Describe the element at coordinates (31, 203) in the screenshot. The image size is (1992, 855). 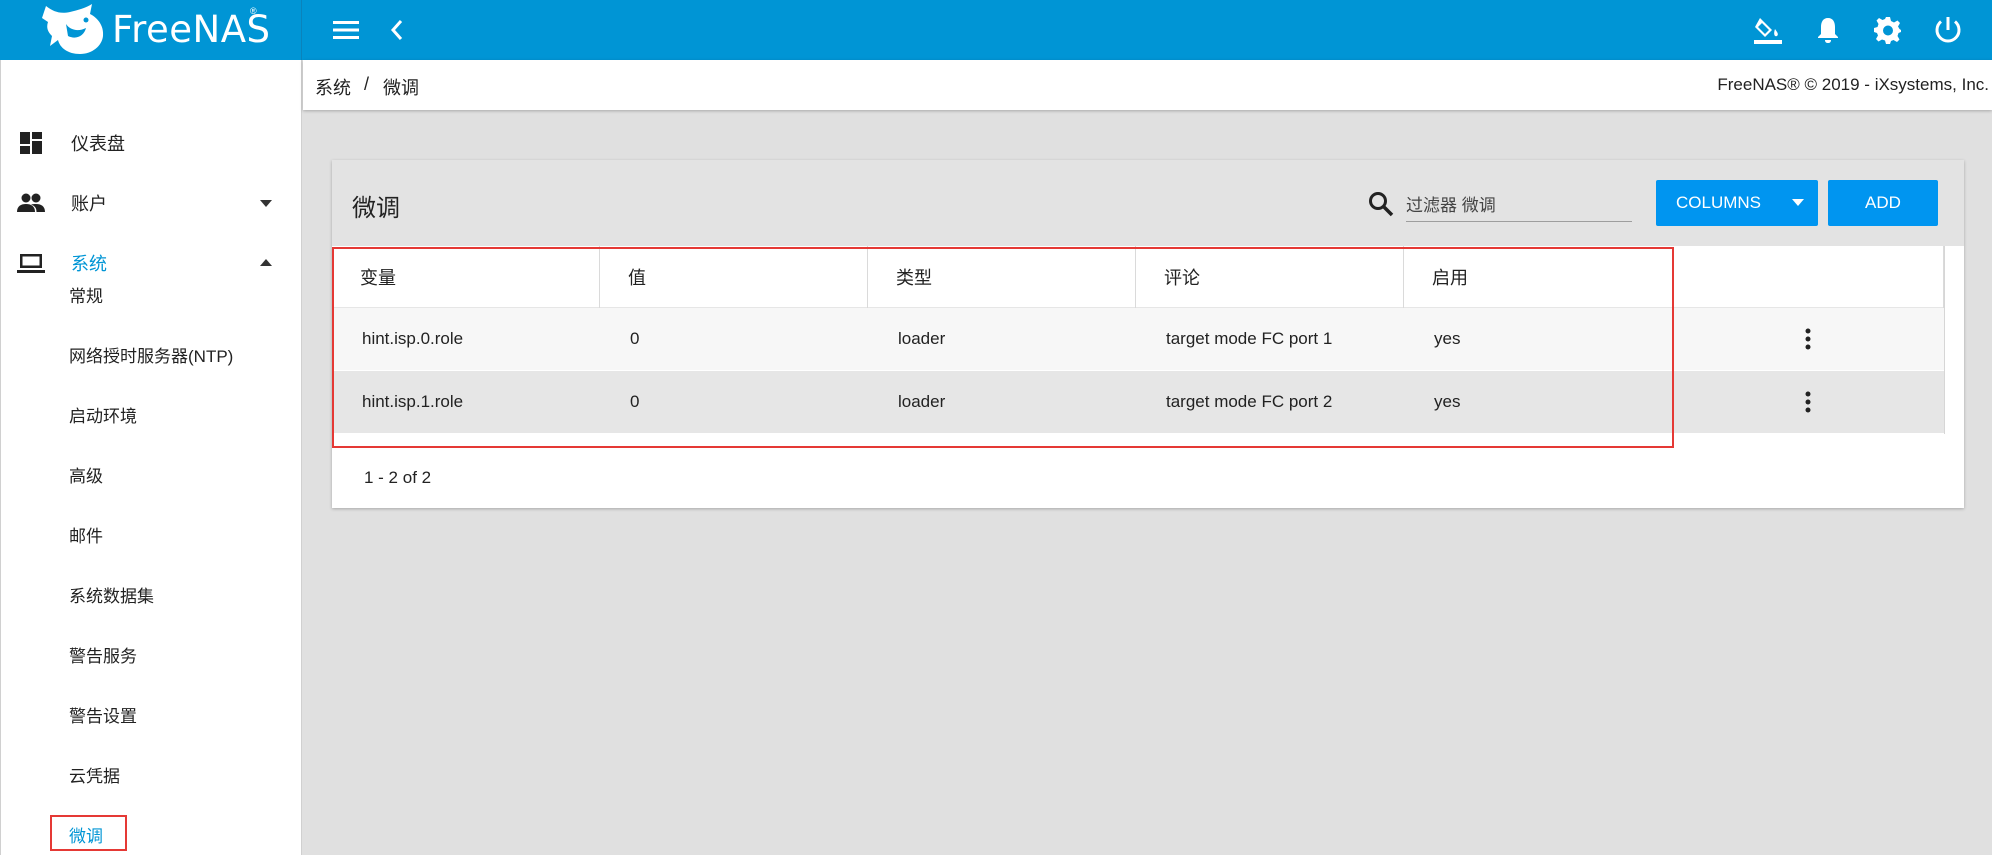
I see `people-icon` at that location.